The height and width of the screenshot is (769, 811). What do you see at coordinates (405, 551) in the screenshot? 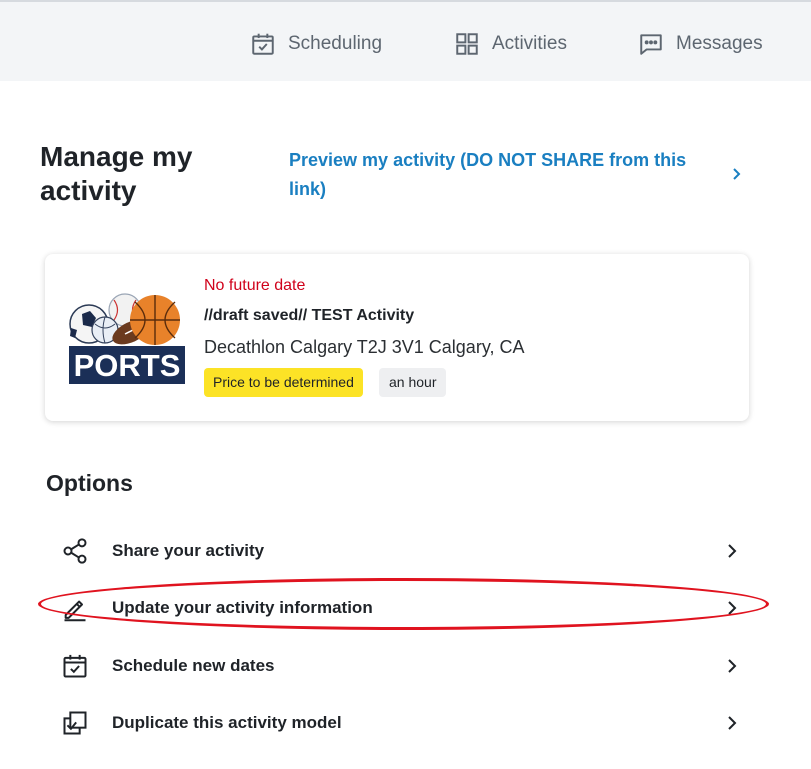
I see `option-share-activity: Share your activity` at bounding box center [405, 551].